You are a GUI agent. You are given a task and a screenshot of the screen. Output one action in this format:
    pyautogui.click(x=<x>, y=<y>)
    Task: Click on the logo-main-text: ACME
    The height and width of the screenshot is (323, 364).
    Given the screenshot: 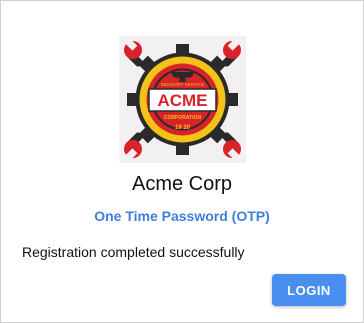 What is the action you would take?
    pyautogui.click(x=182, y=100)
    